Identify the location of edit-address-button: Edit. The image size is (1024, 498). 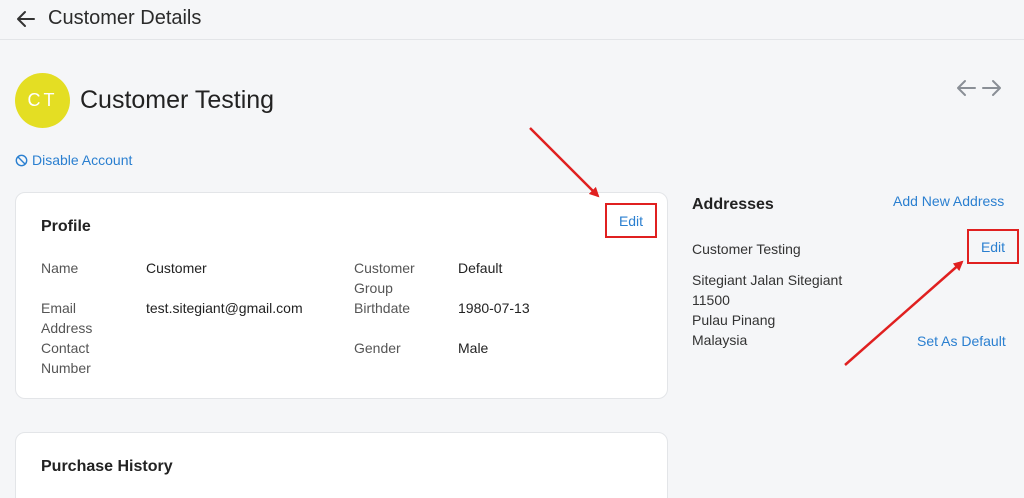
(993, 247).